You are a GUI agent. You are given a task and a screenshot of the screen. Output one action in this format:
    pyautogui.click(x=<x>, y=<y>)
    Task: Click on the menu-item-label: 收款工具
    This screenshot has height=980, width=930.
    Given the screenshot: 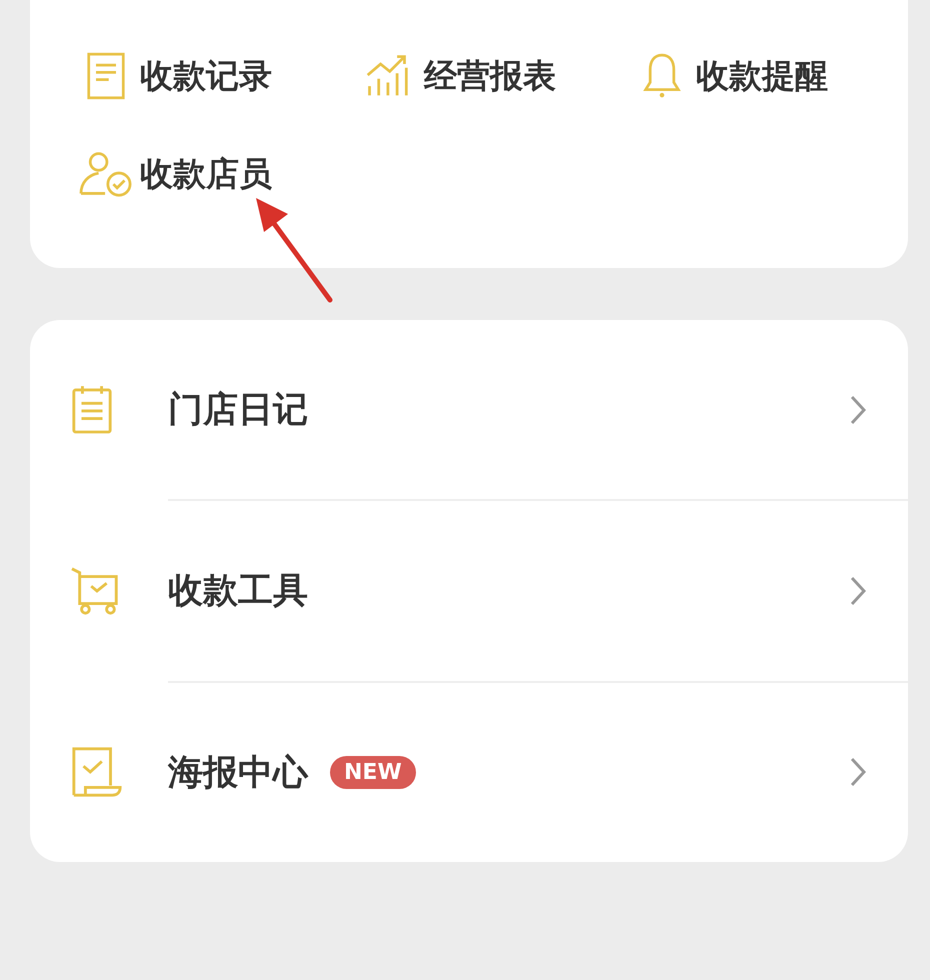 What is the action you would take?
    pyautogui.click(x=238, y=590)
    